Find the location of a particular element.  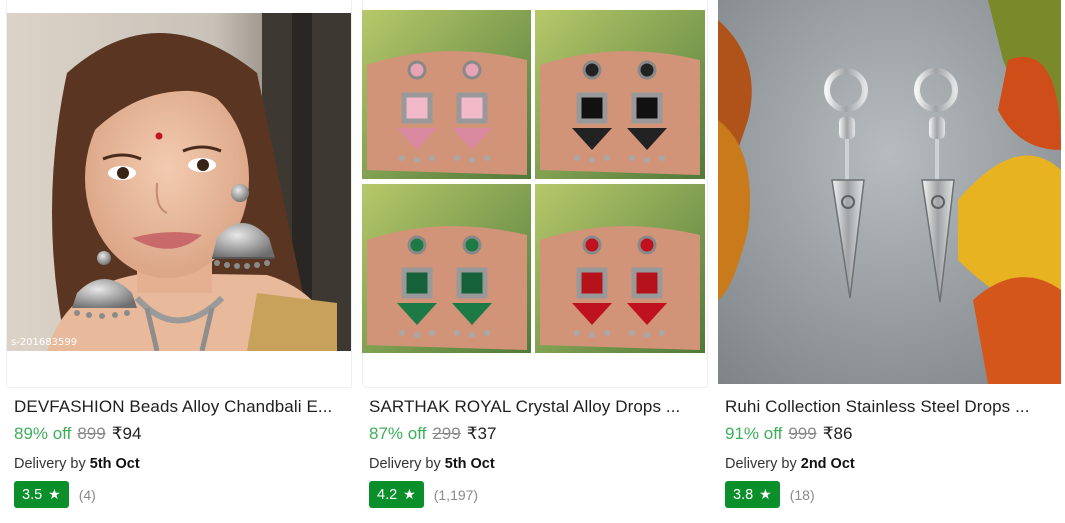

rating-count: (1,197) is located at coordinates (456, 494).